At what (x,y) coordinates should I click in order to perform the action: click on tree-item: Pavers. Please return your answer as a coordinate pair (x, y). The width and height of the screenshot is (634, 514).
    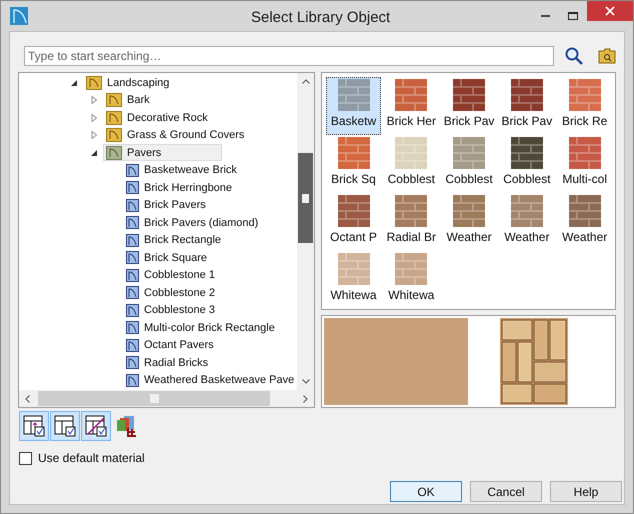
    Looking at the image, I should click on (162, 153).